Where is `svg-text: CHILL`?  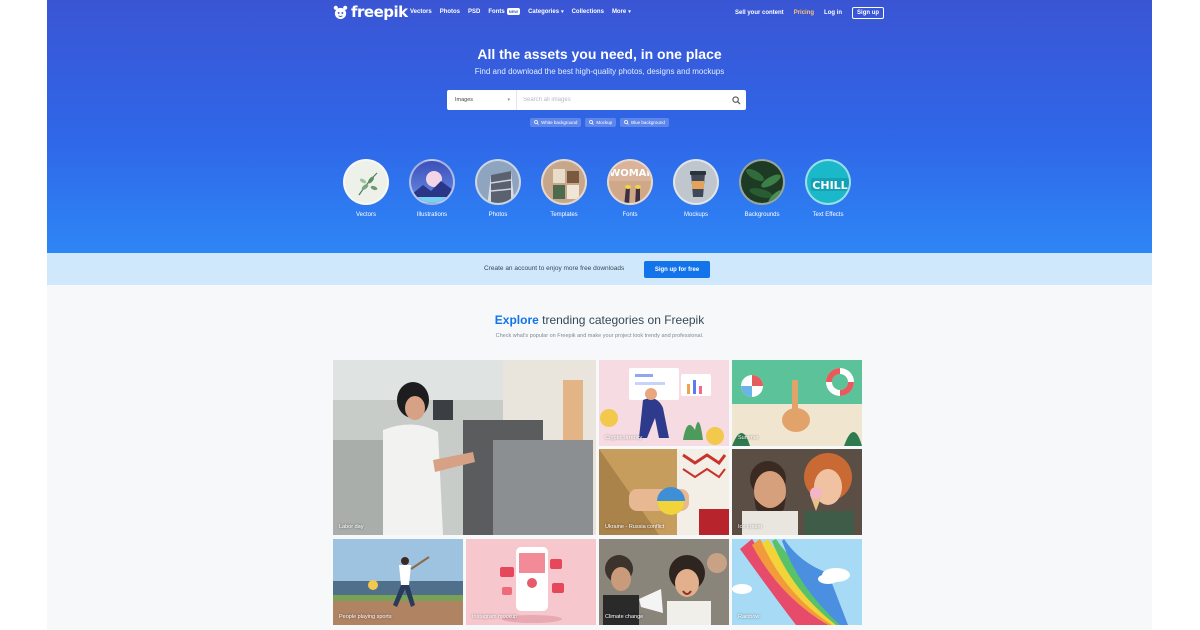
svg-text: CHILL is located at coordinates (829, 185).